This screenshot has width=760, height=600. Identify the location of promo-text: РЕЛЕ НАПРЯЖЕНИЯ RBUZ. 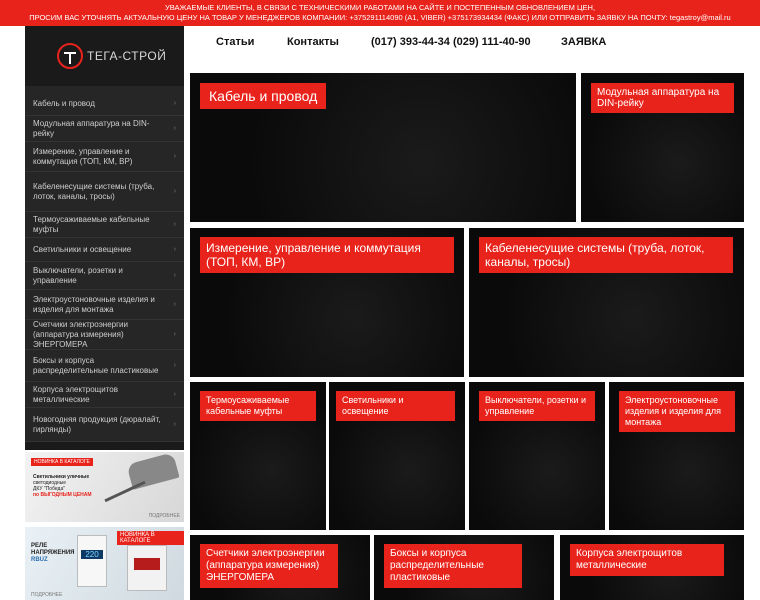
(53, 553).